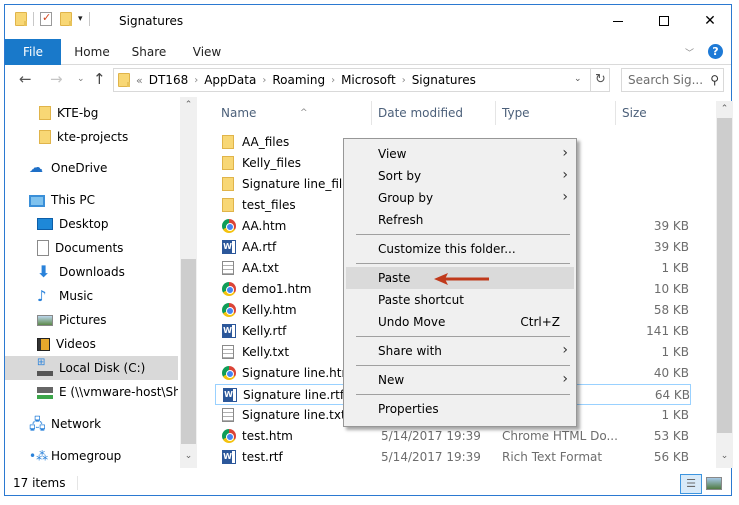 The image size is (739, 505). What do you see at coordinates (33, 52) in the screenshot?
I see `tab-file: File` at bounding box center [33, 52].